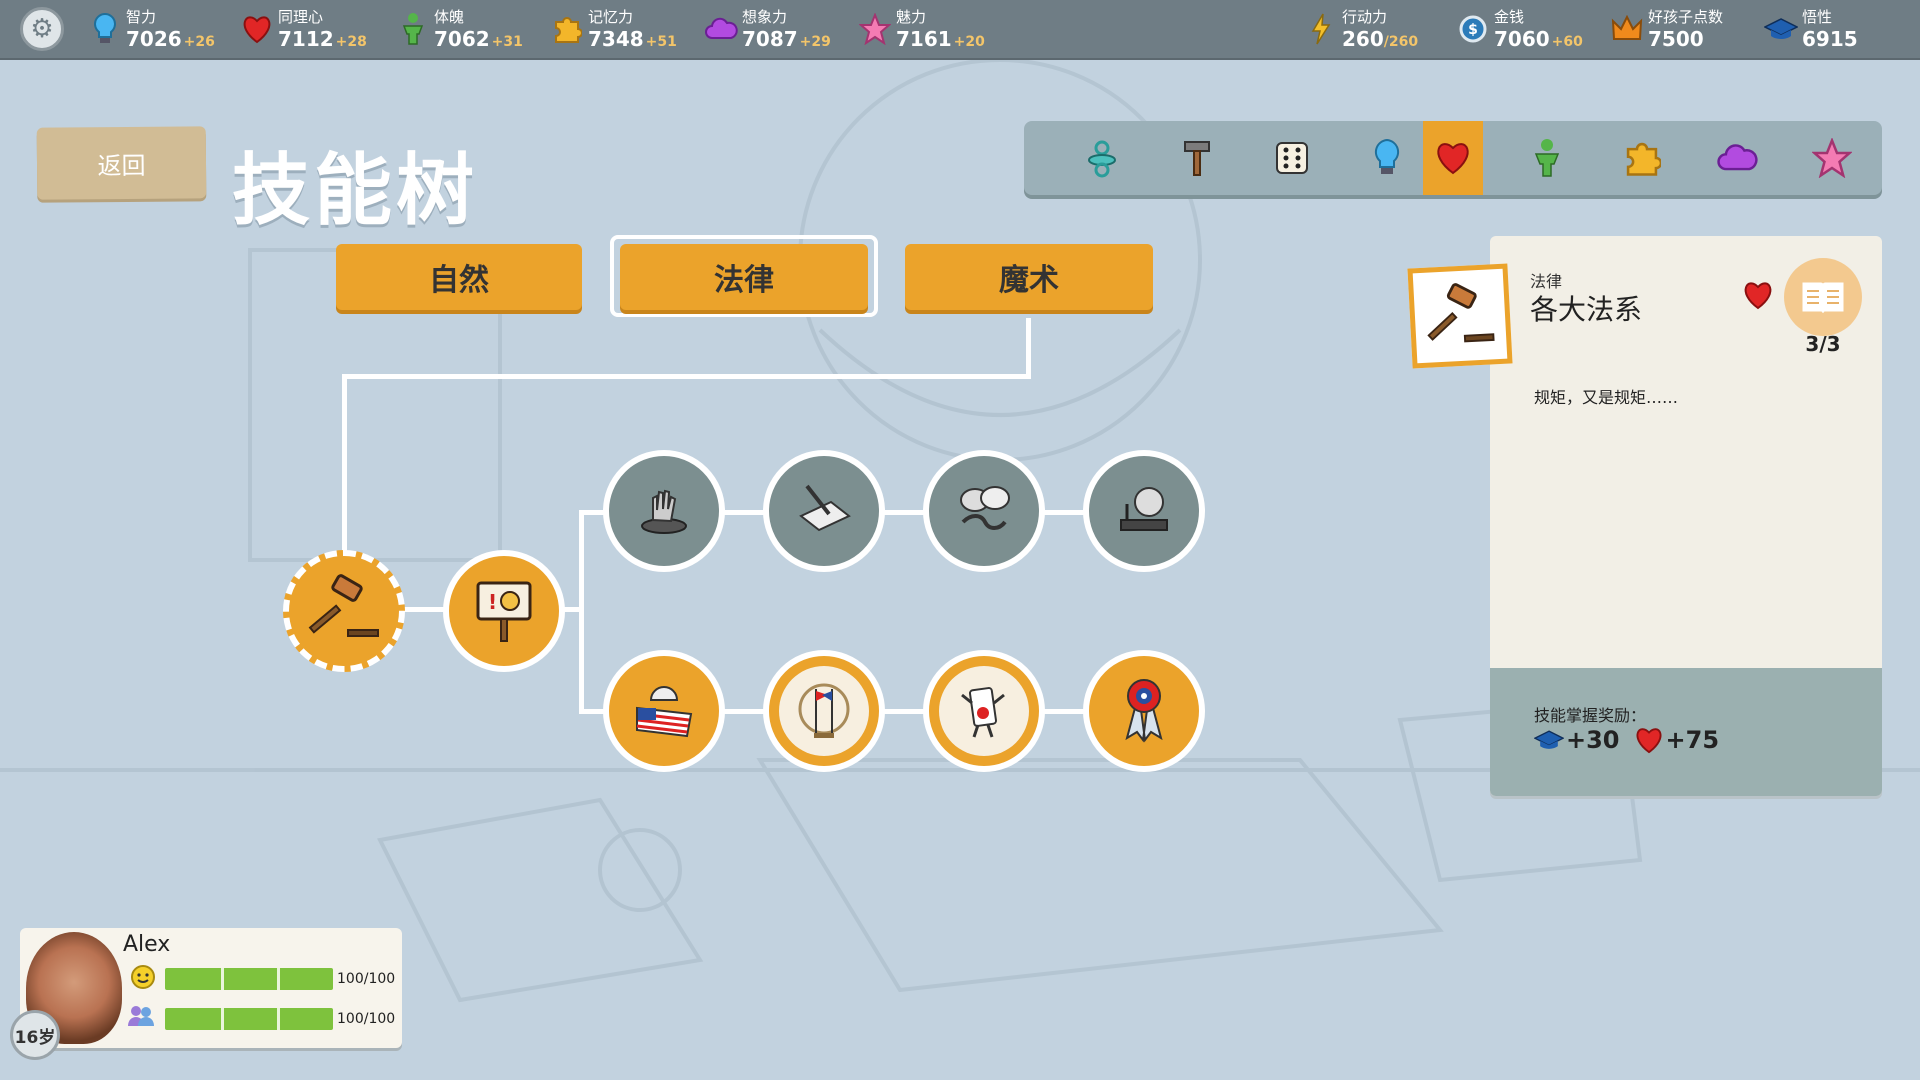 This screenshot has height=1080, width=1920. I want to click on puzzle-icon, so click(567, 29).